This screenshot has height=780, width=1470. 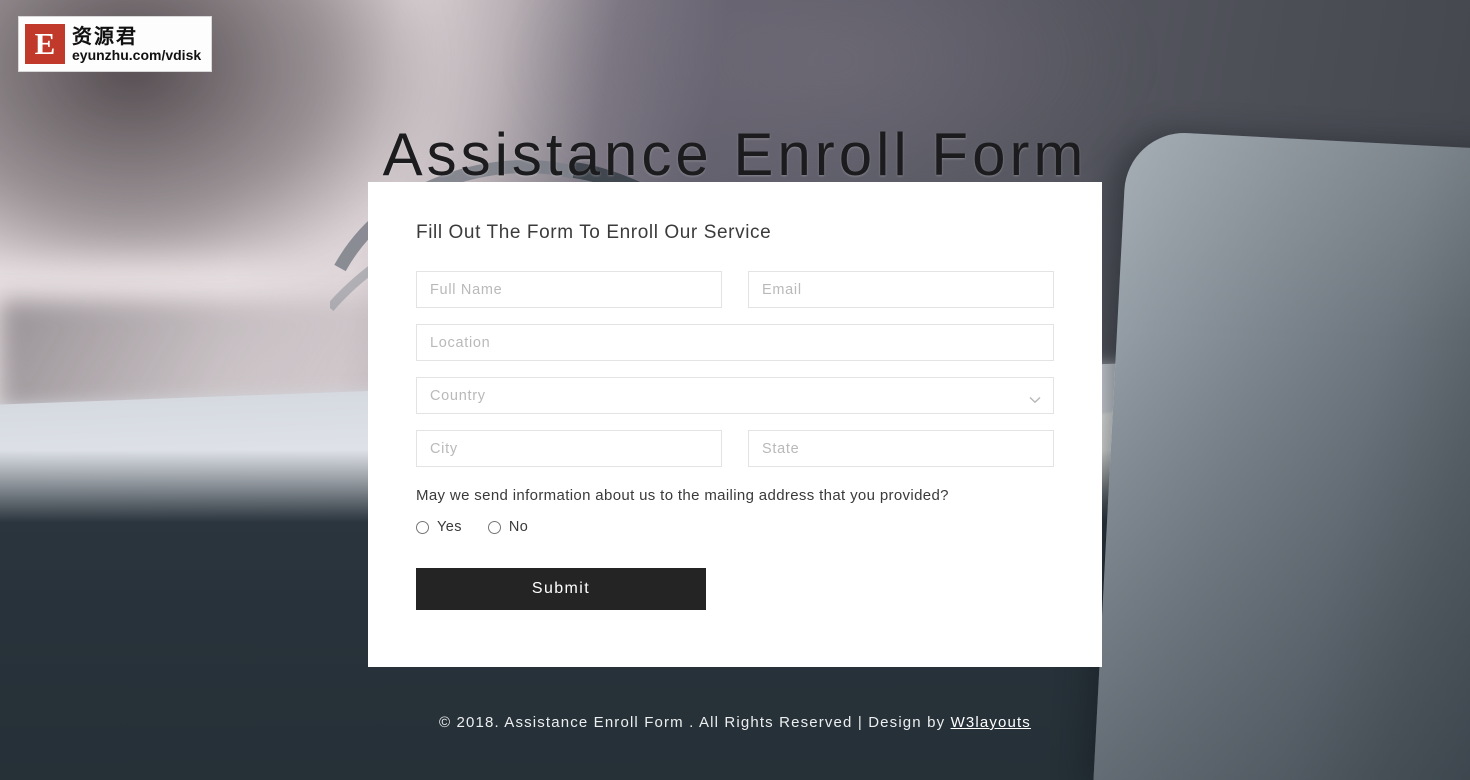 What do you see at coordinates (518, 527) in the screenshot?
I see `radio-no-label: No` at bounding box center [518, 527].